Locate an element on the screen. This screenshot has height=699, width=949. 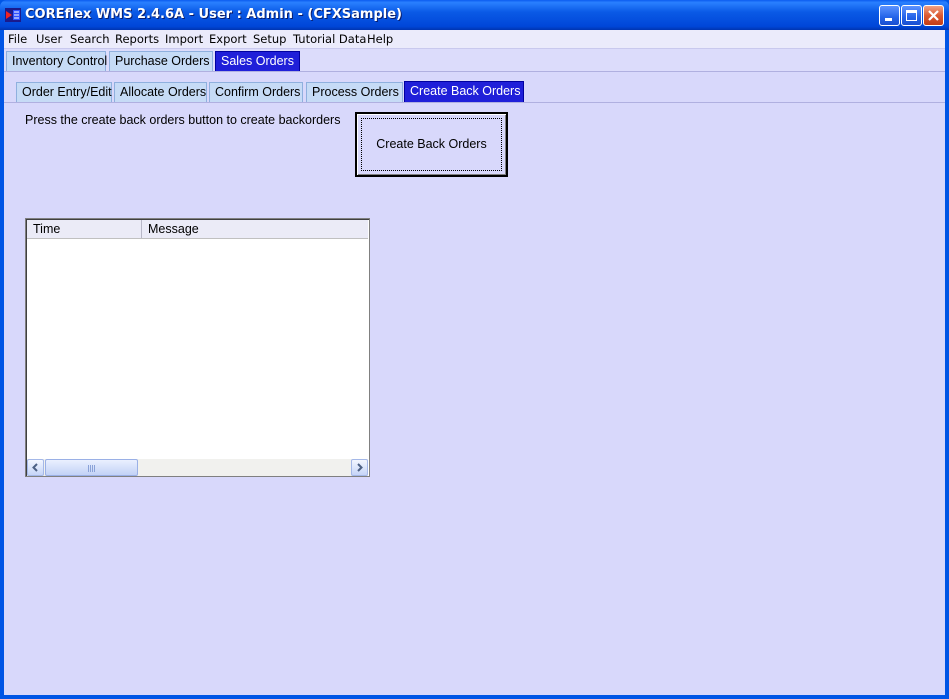
app-logo-icon is located at coordinates (13, 15).